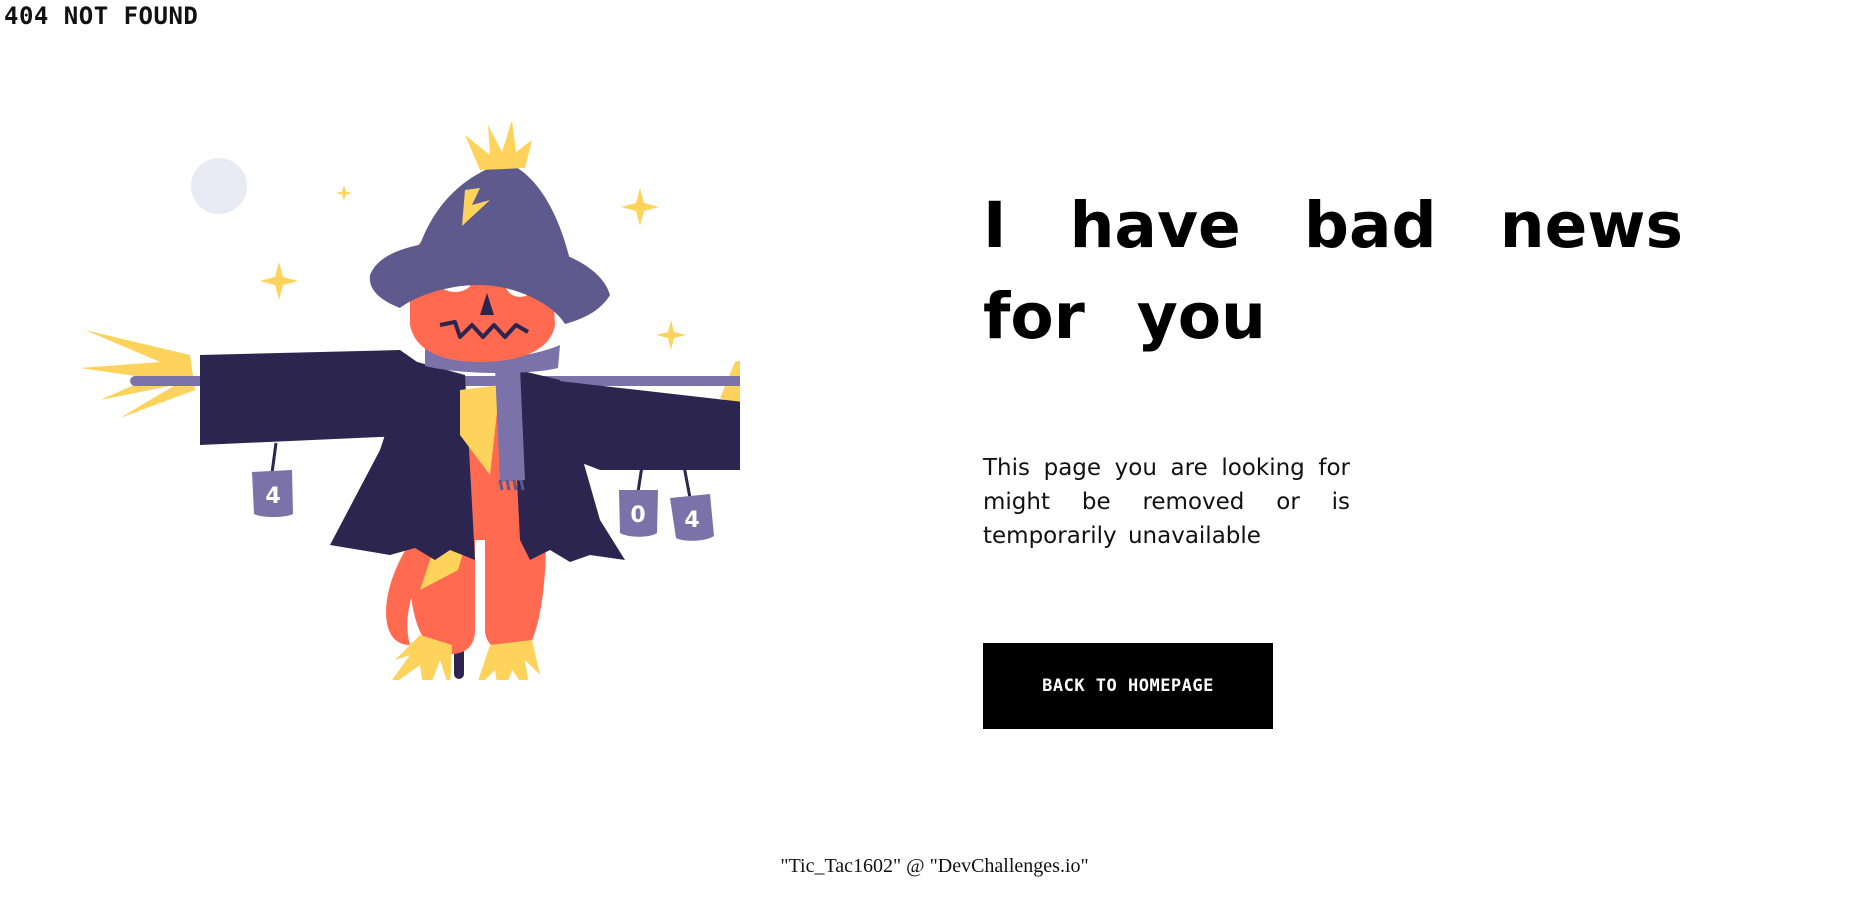 Image resolution: width=1869 pixels, height=912 pixels. I want to click on can-label: 0, so click(637, 515).